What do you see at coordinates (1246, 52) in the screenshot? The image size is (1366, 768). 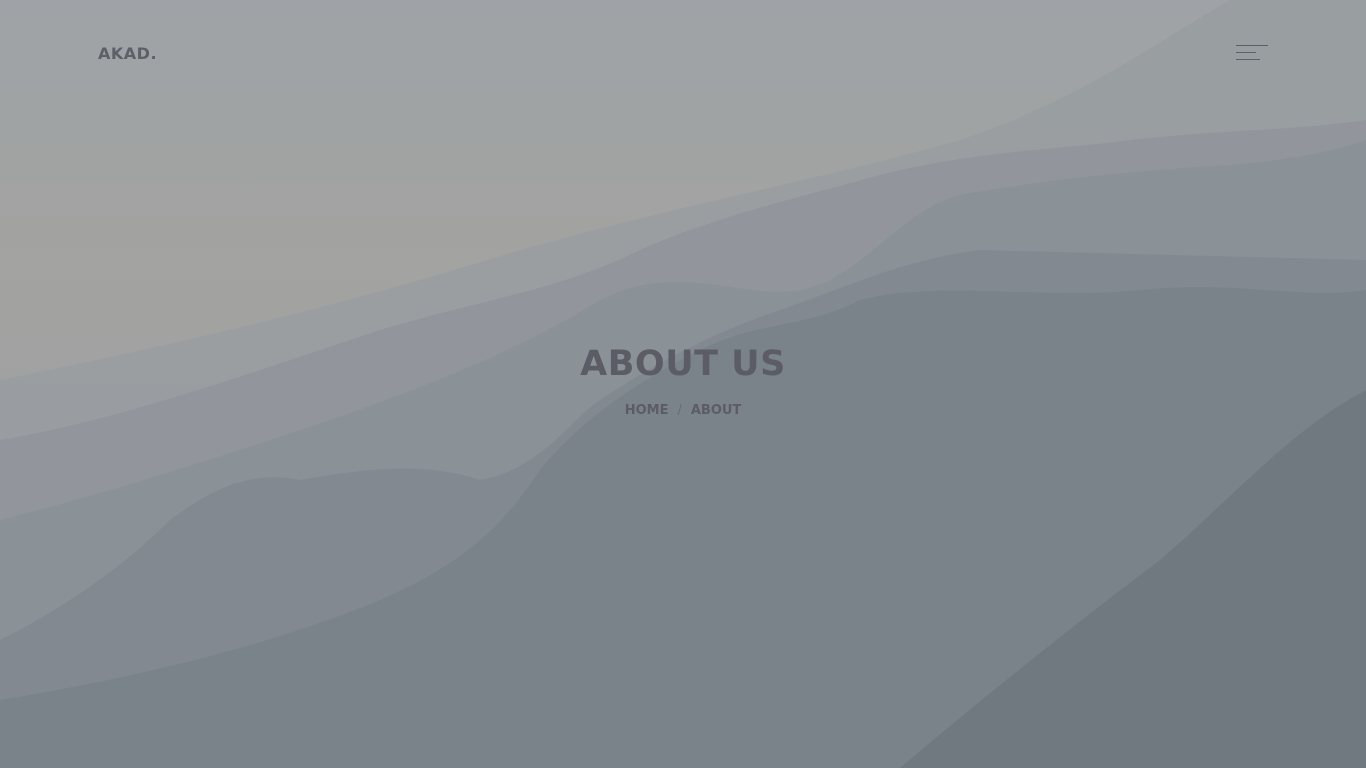 I see `menu-line-middle` at bounding box center [1246, 52].